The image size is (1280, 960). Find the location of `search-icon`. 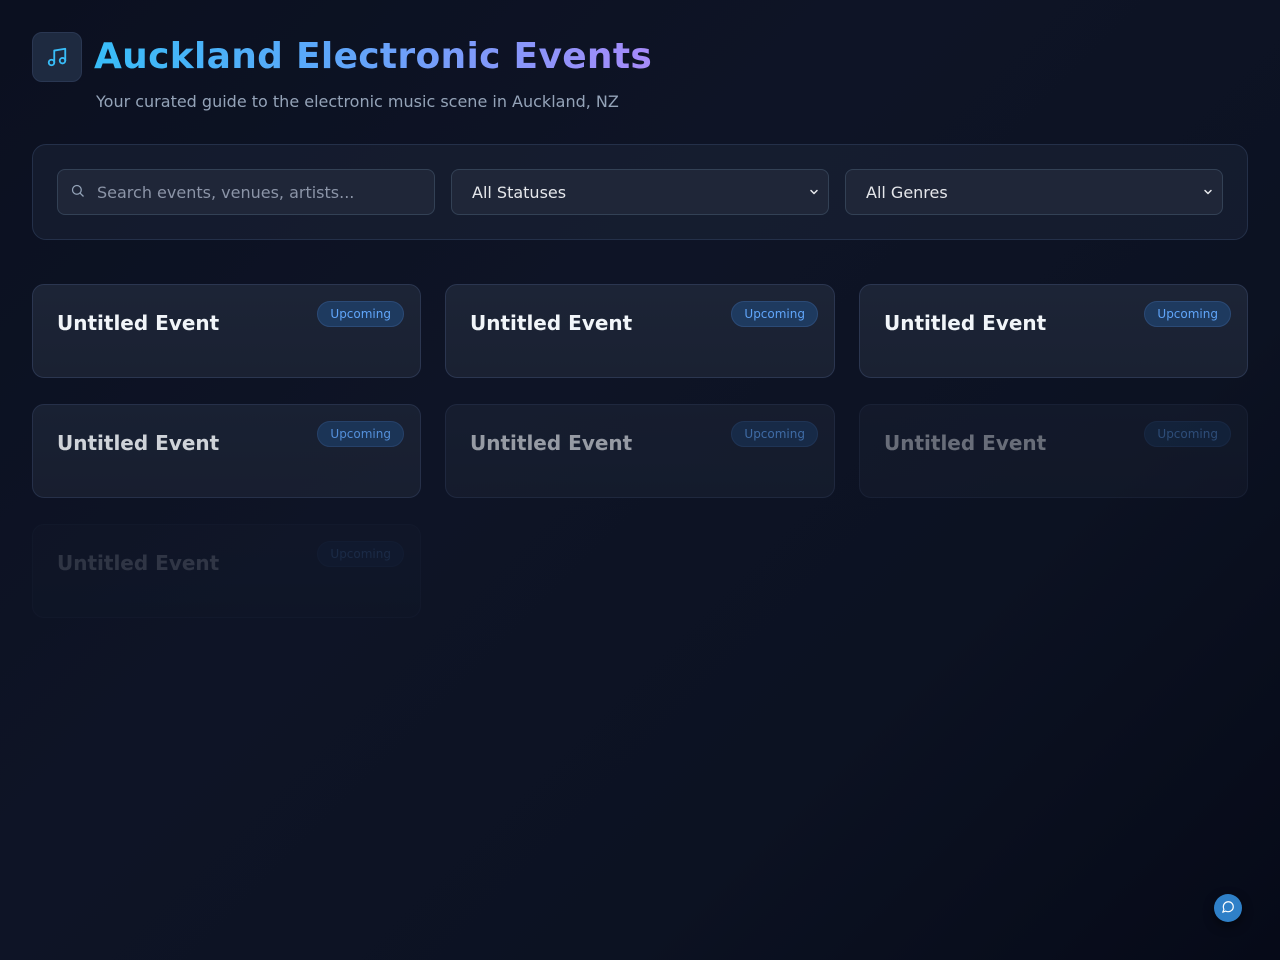

search-icon is located at coordinates (77, 192).